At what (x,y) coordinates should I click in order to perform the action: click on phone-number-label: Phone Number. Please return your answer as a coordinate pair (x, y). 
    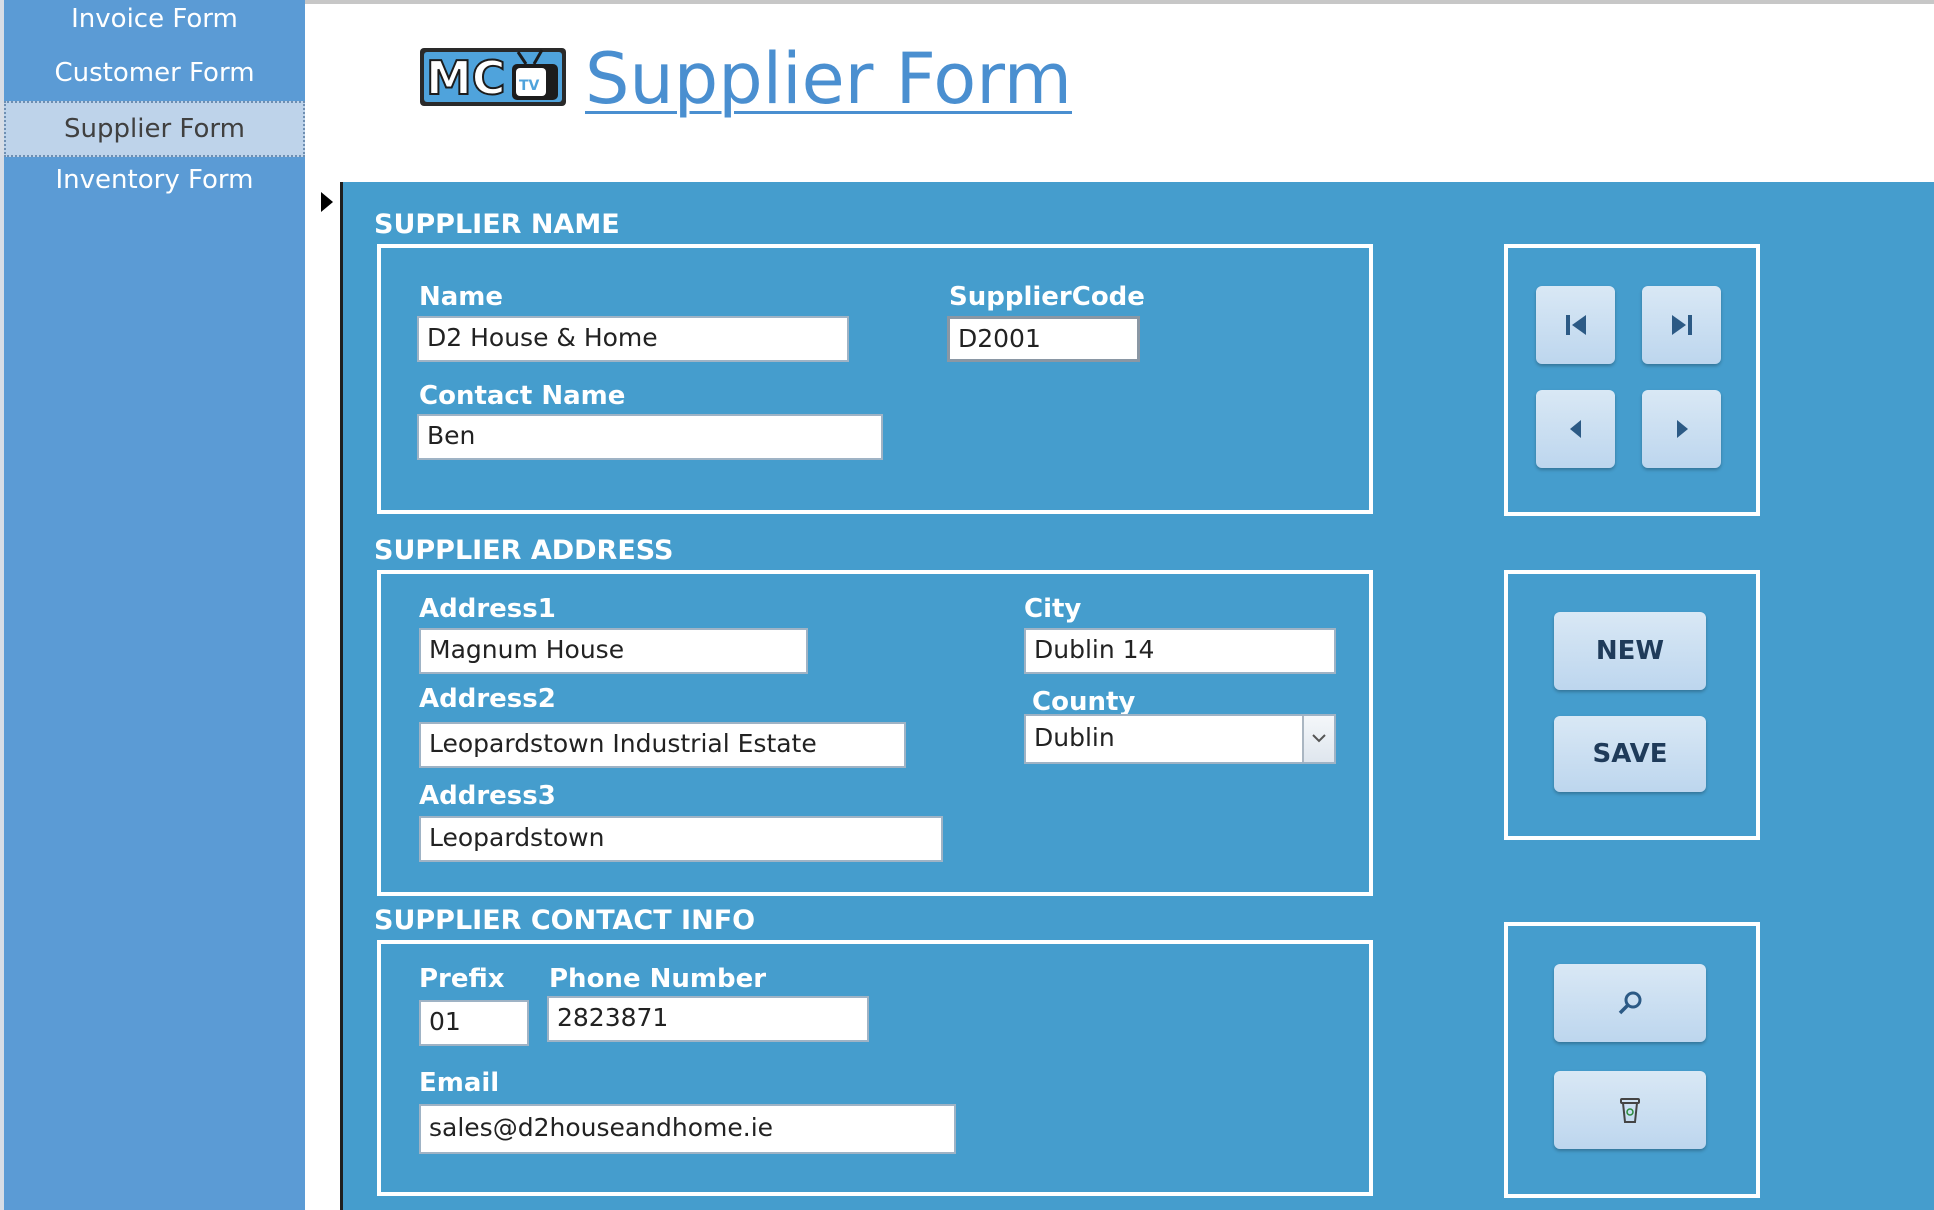
    Looking at the image, I should click on (658, 979).